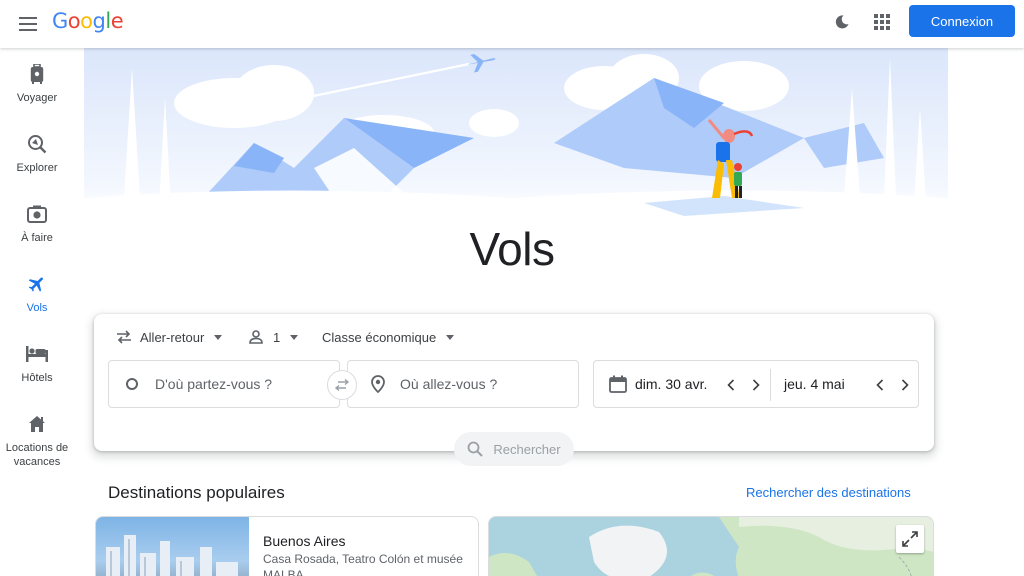 Image resolution: width=1024 pixels, height=576 pixels. I want to click on sidebar-item-explore: Explorer, so click(37, 153).